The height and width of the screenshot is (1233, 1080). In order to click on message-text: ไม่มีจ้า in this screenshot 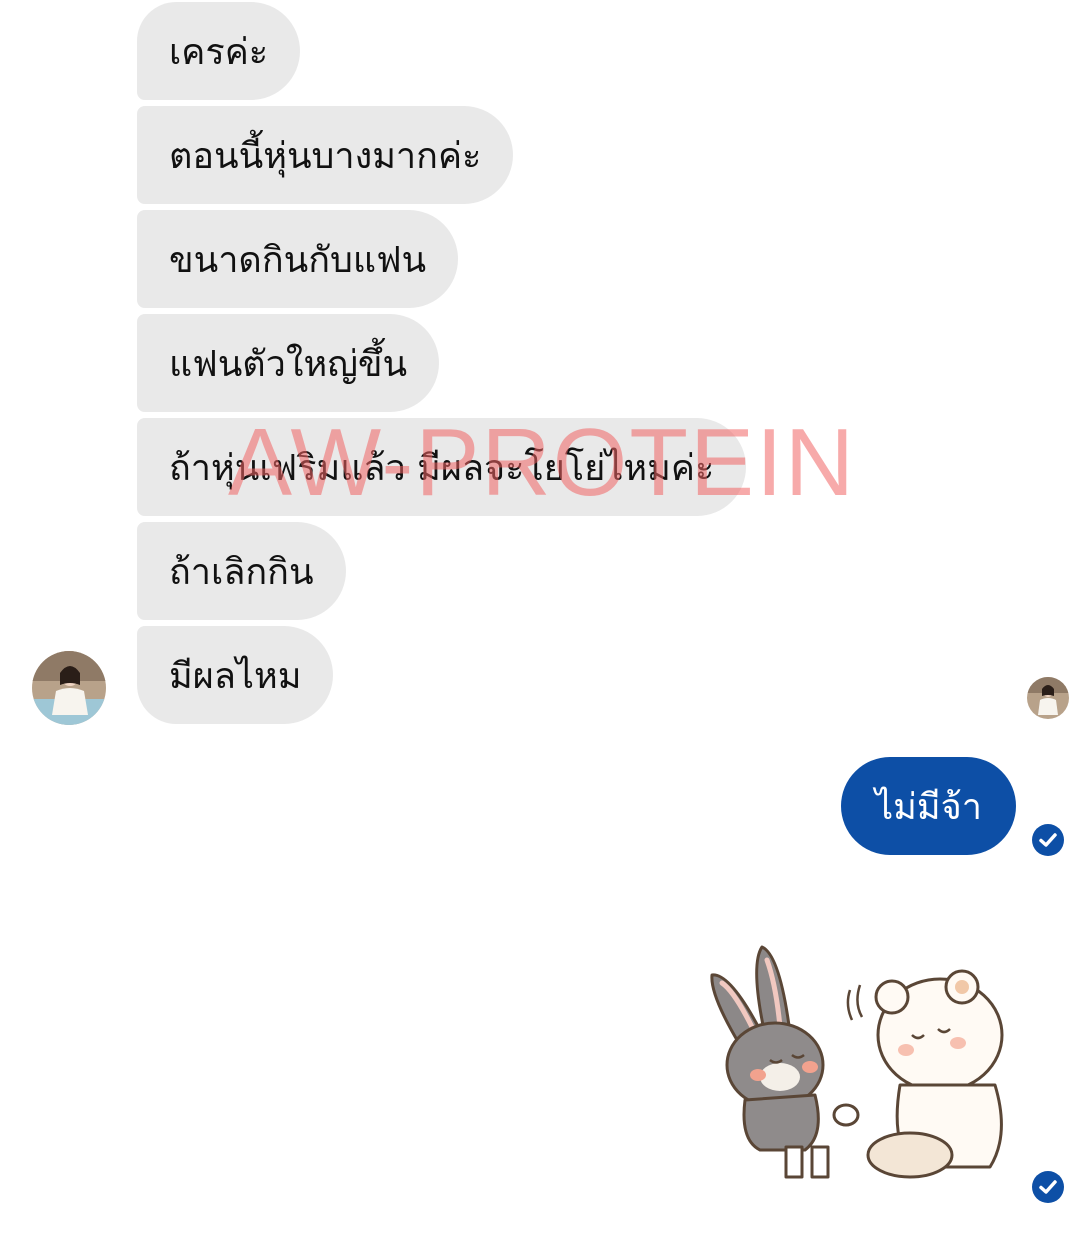, I will do `click(928, 807)`.